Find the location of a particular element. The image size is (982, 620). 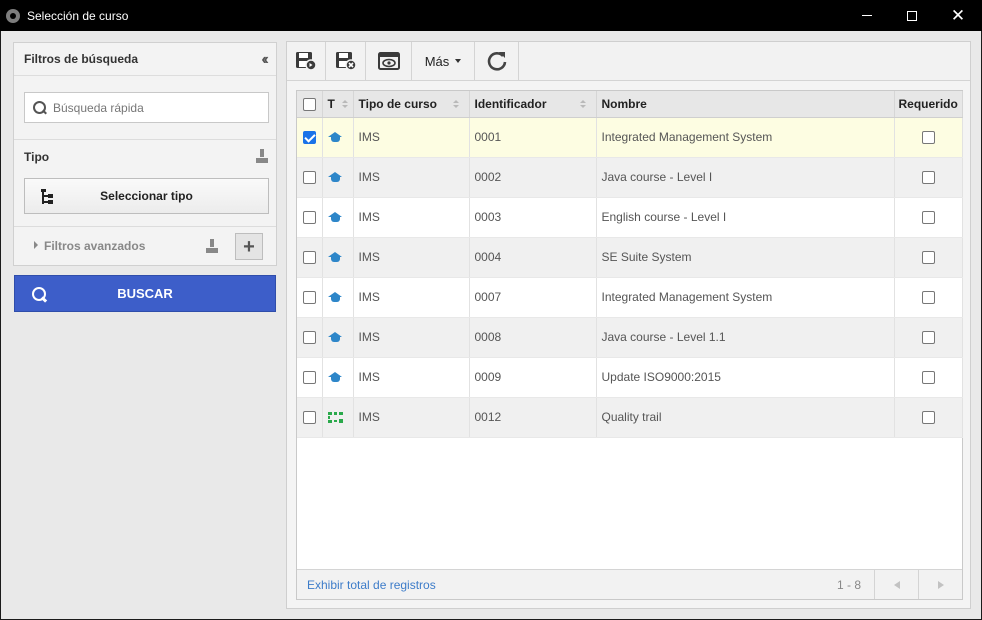

select-tipo-button: Seleccionar tipo is located at coordinates (146, 196).